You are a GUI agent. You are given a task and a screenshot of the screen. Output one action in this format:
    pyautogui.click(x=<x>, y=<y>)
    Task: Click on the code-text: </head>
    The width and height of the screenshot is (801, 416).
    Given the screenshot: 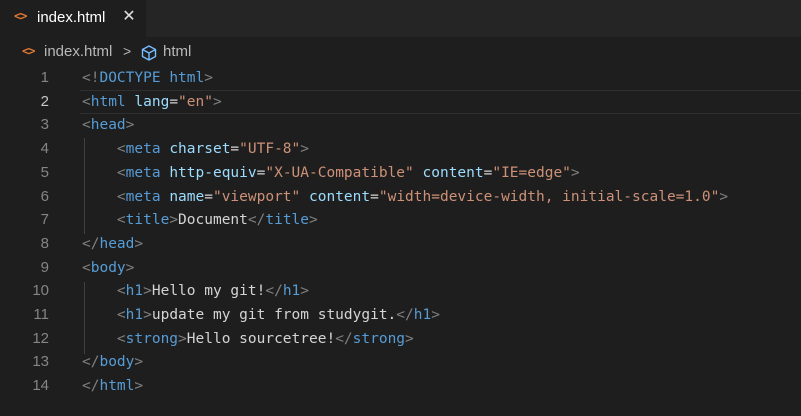 What is the action you would take?
    pyautogui.click(x=112, y=244)
    